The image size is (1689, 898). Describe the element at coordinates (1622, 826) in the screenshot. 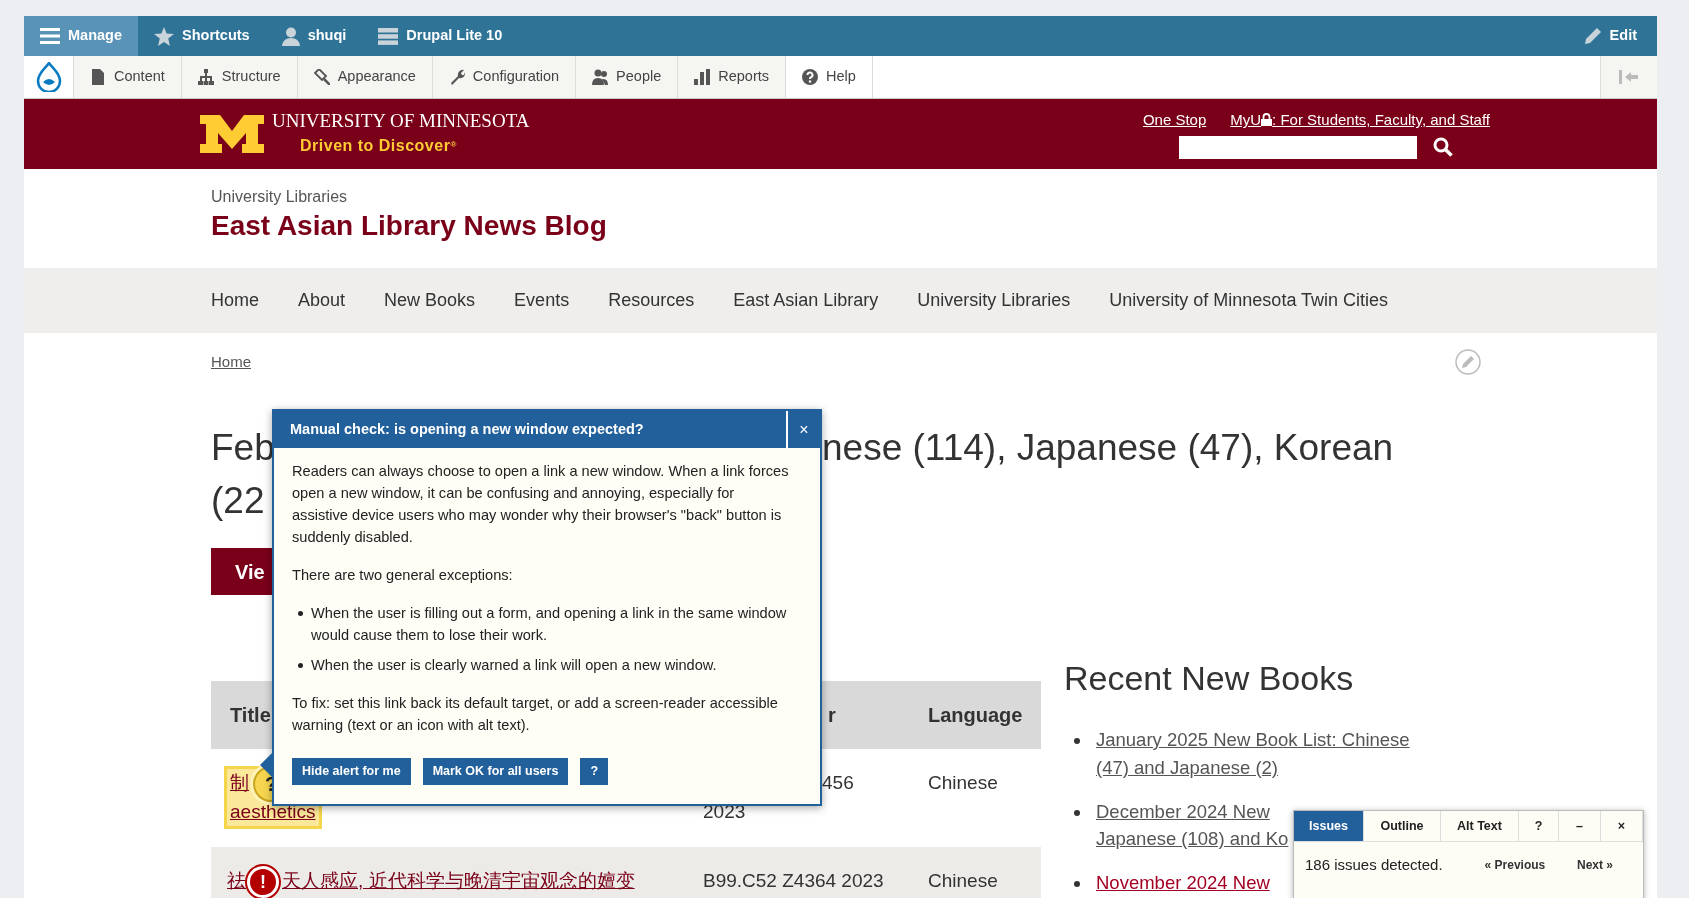

I see `checker-tab: ×` at that location.